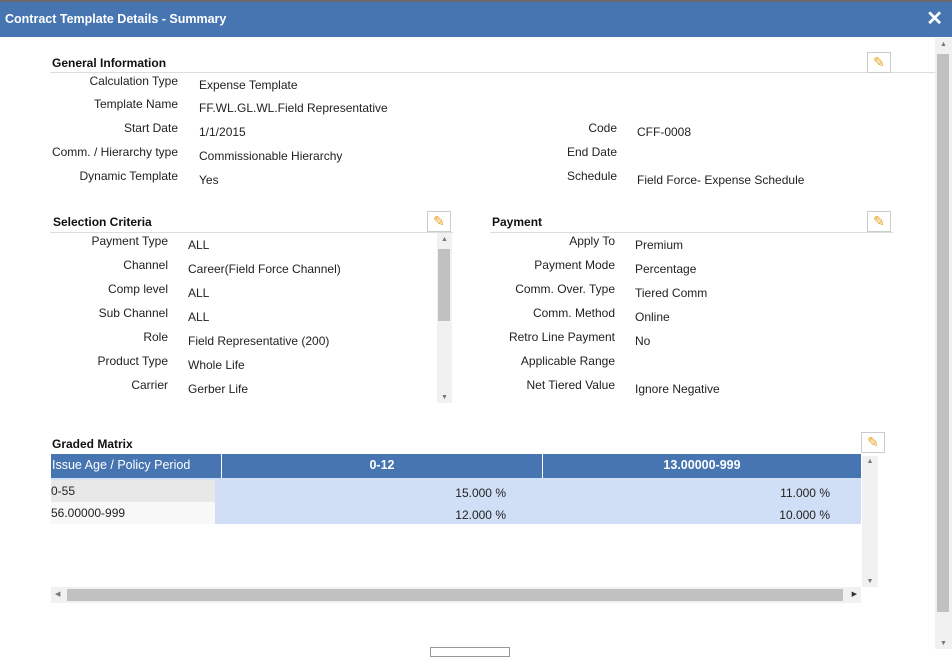  Describe the element at coordinates (561, 337) in the screenshot. I see `payment-field-label: Retro Line Payment` at that location.